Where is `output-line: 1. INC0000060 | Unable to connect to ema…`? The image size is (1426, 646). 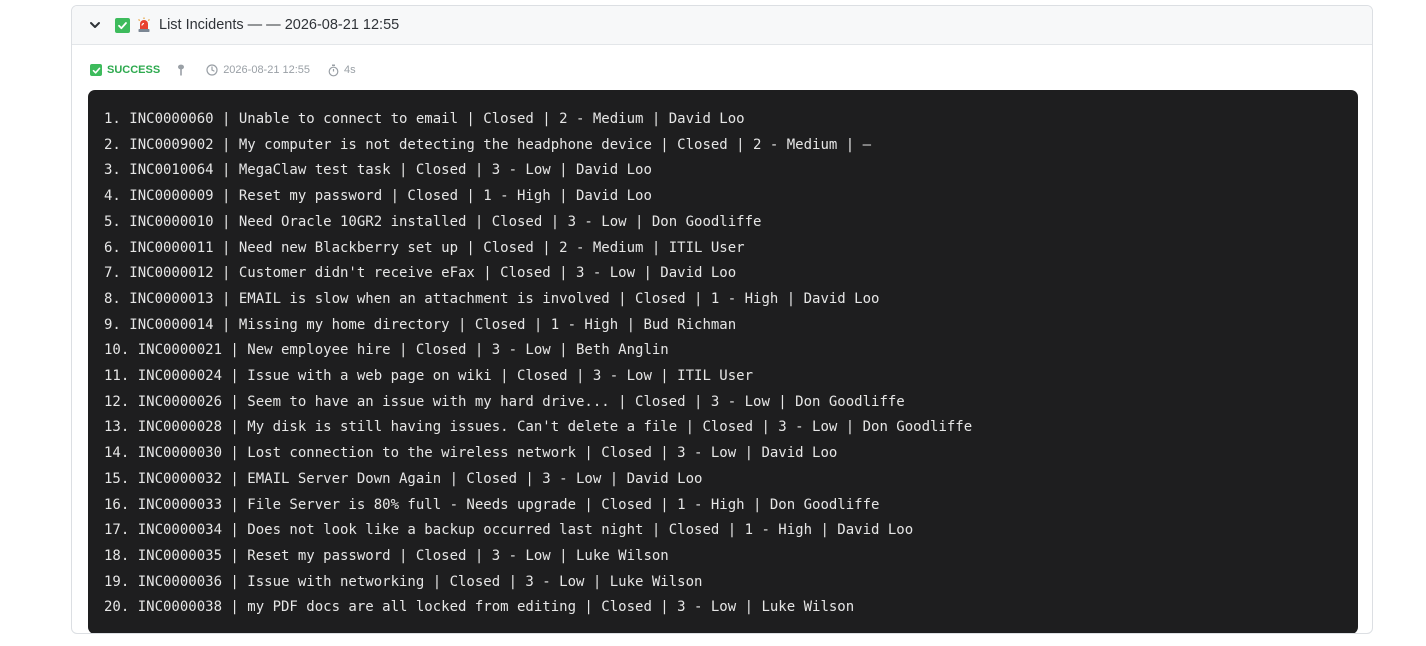 output-line: 1. INC0000060 | Unable to connect to ema… is located at coordinates (424, 119).